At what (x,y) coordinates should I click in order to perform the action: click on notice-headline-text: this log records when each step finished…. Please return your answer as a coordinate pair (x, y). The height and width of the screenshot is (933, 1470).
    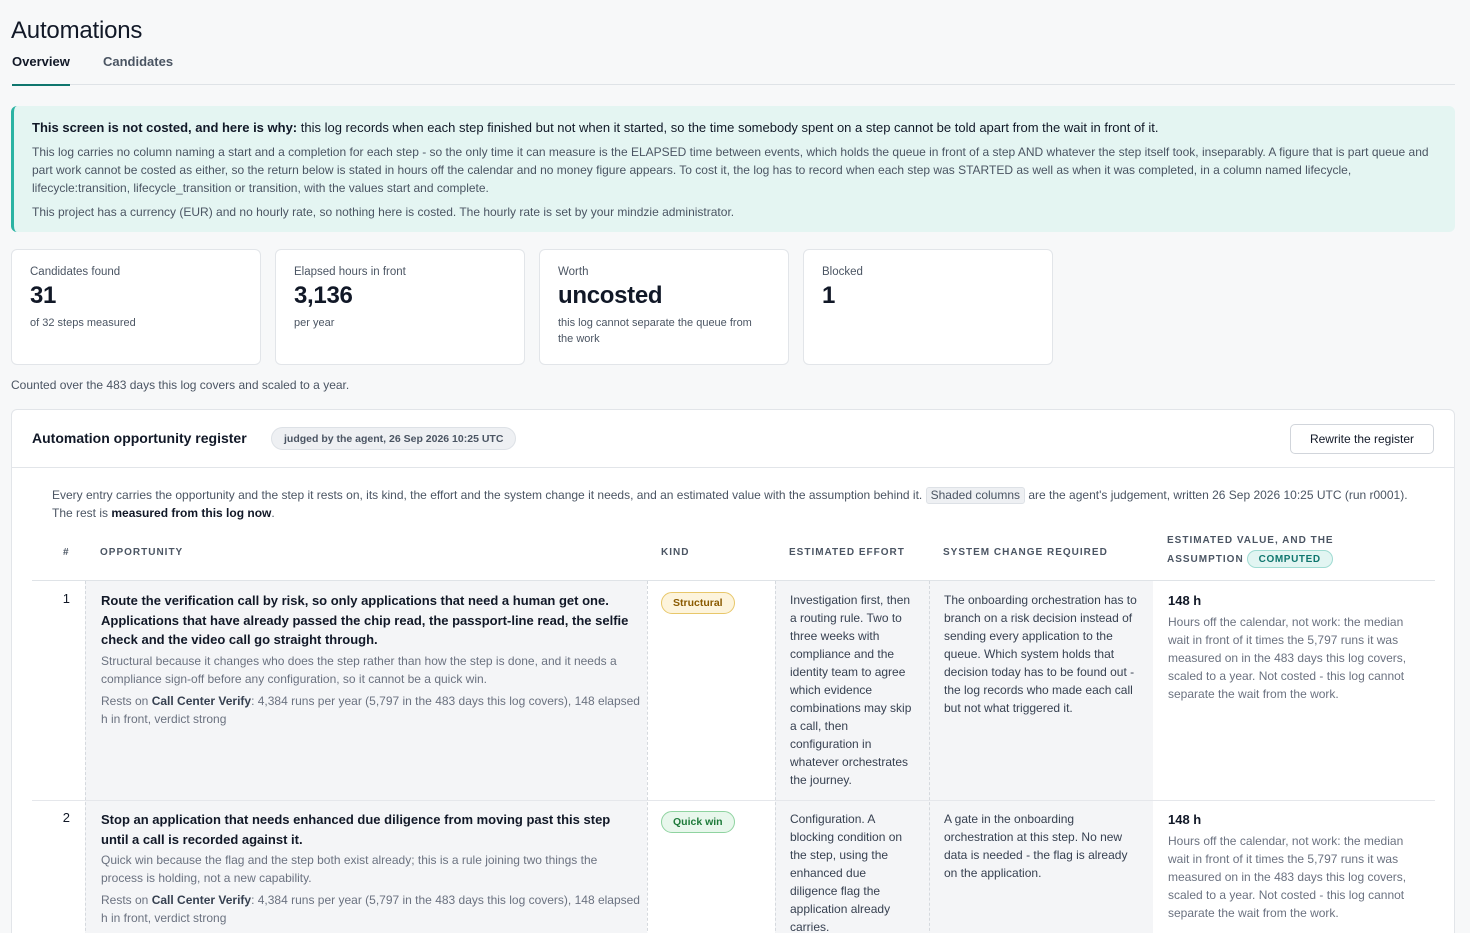
    Looking at the image, I should click on (728, 127).